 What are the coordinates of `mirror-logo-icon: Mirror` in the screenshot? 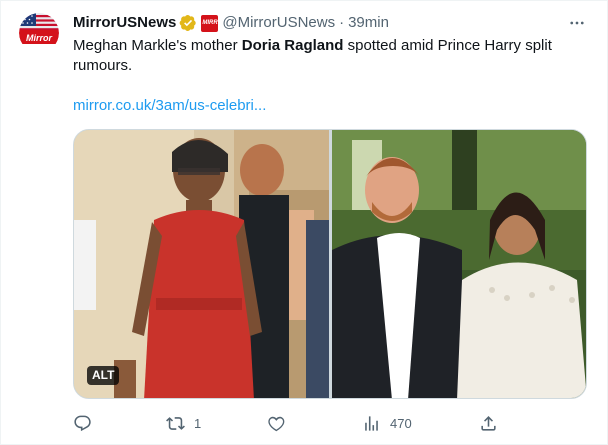 It's located at (39, 33).